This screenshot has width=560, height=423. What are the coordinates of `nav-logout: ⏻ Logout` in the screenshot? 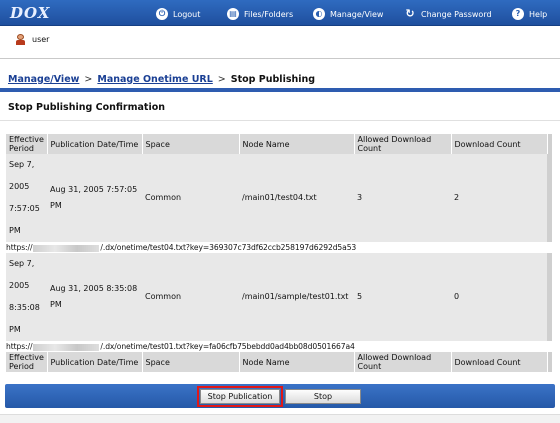 It's located at (178, 14).